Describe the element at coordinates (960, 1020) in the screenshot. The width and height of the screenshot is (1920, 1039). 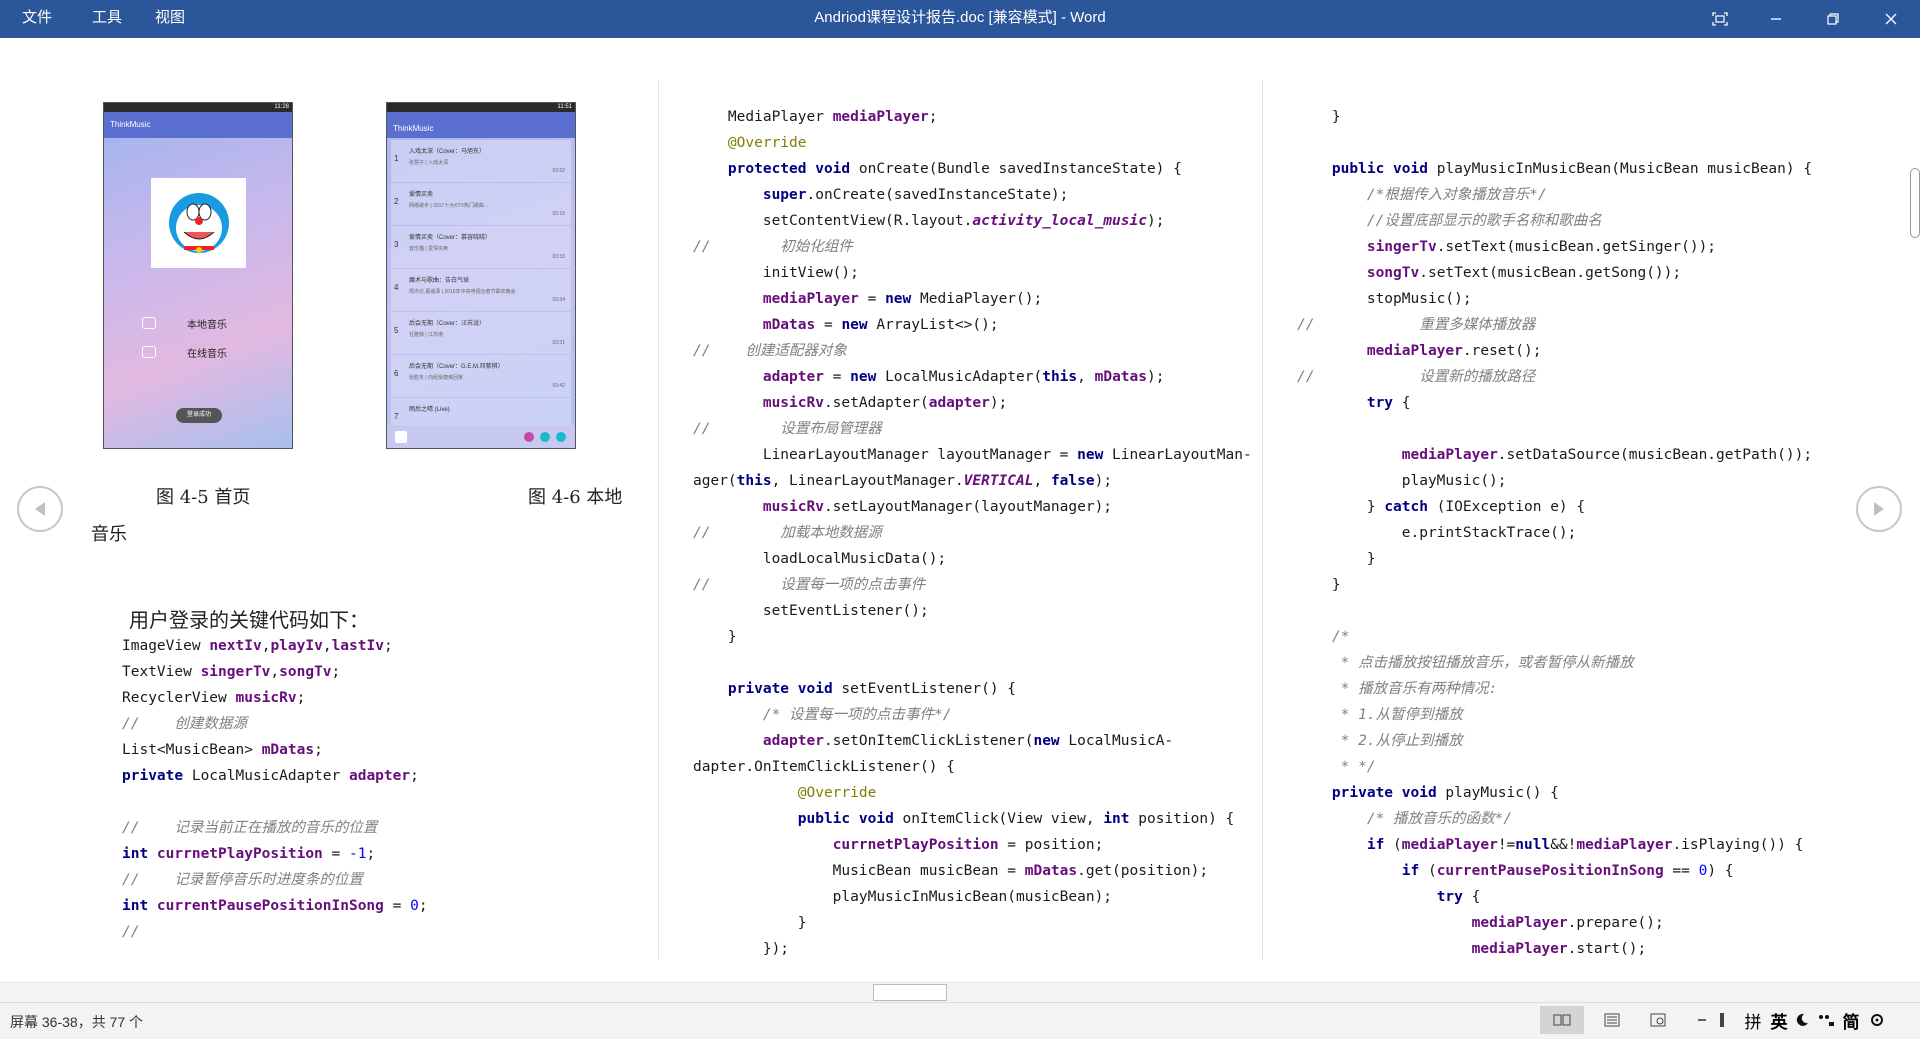
I see `status-bar: 屏幕 36-38，共 77 个` at that location.